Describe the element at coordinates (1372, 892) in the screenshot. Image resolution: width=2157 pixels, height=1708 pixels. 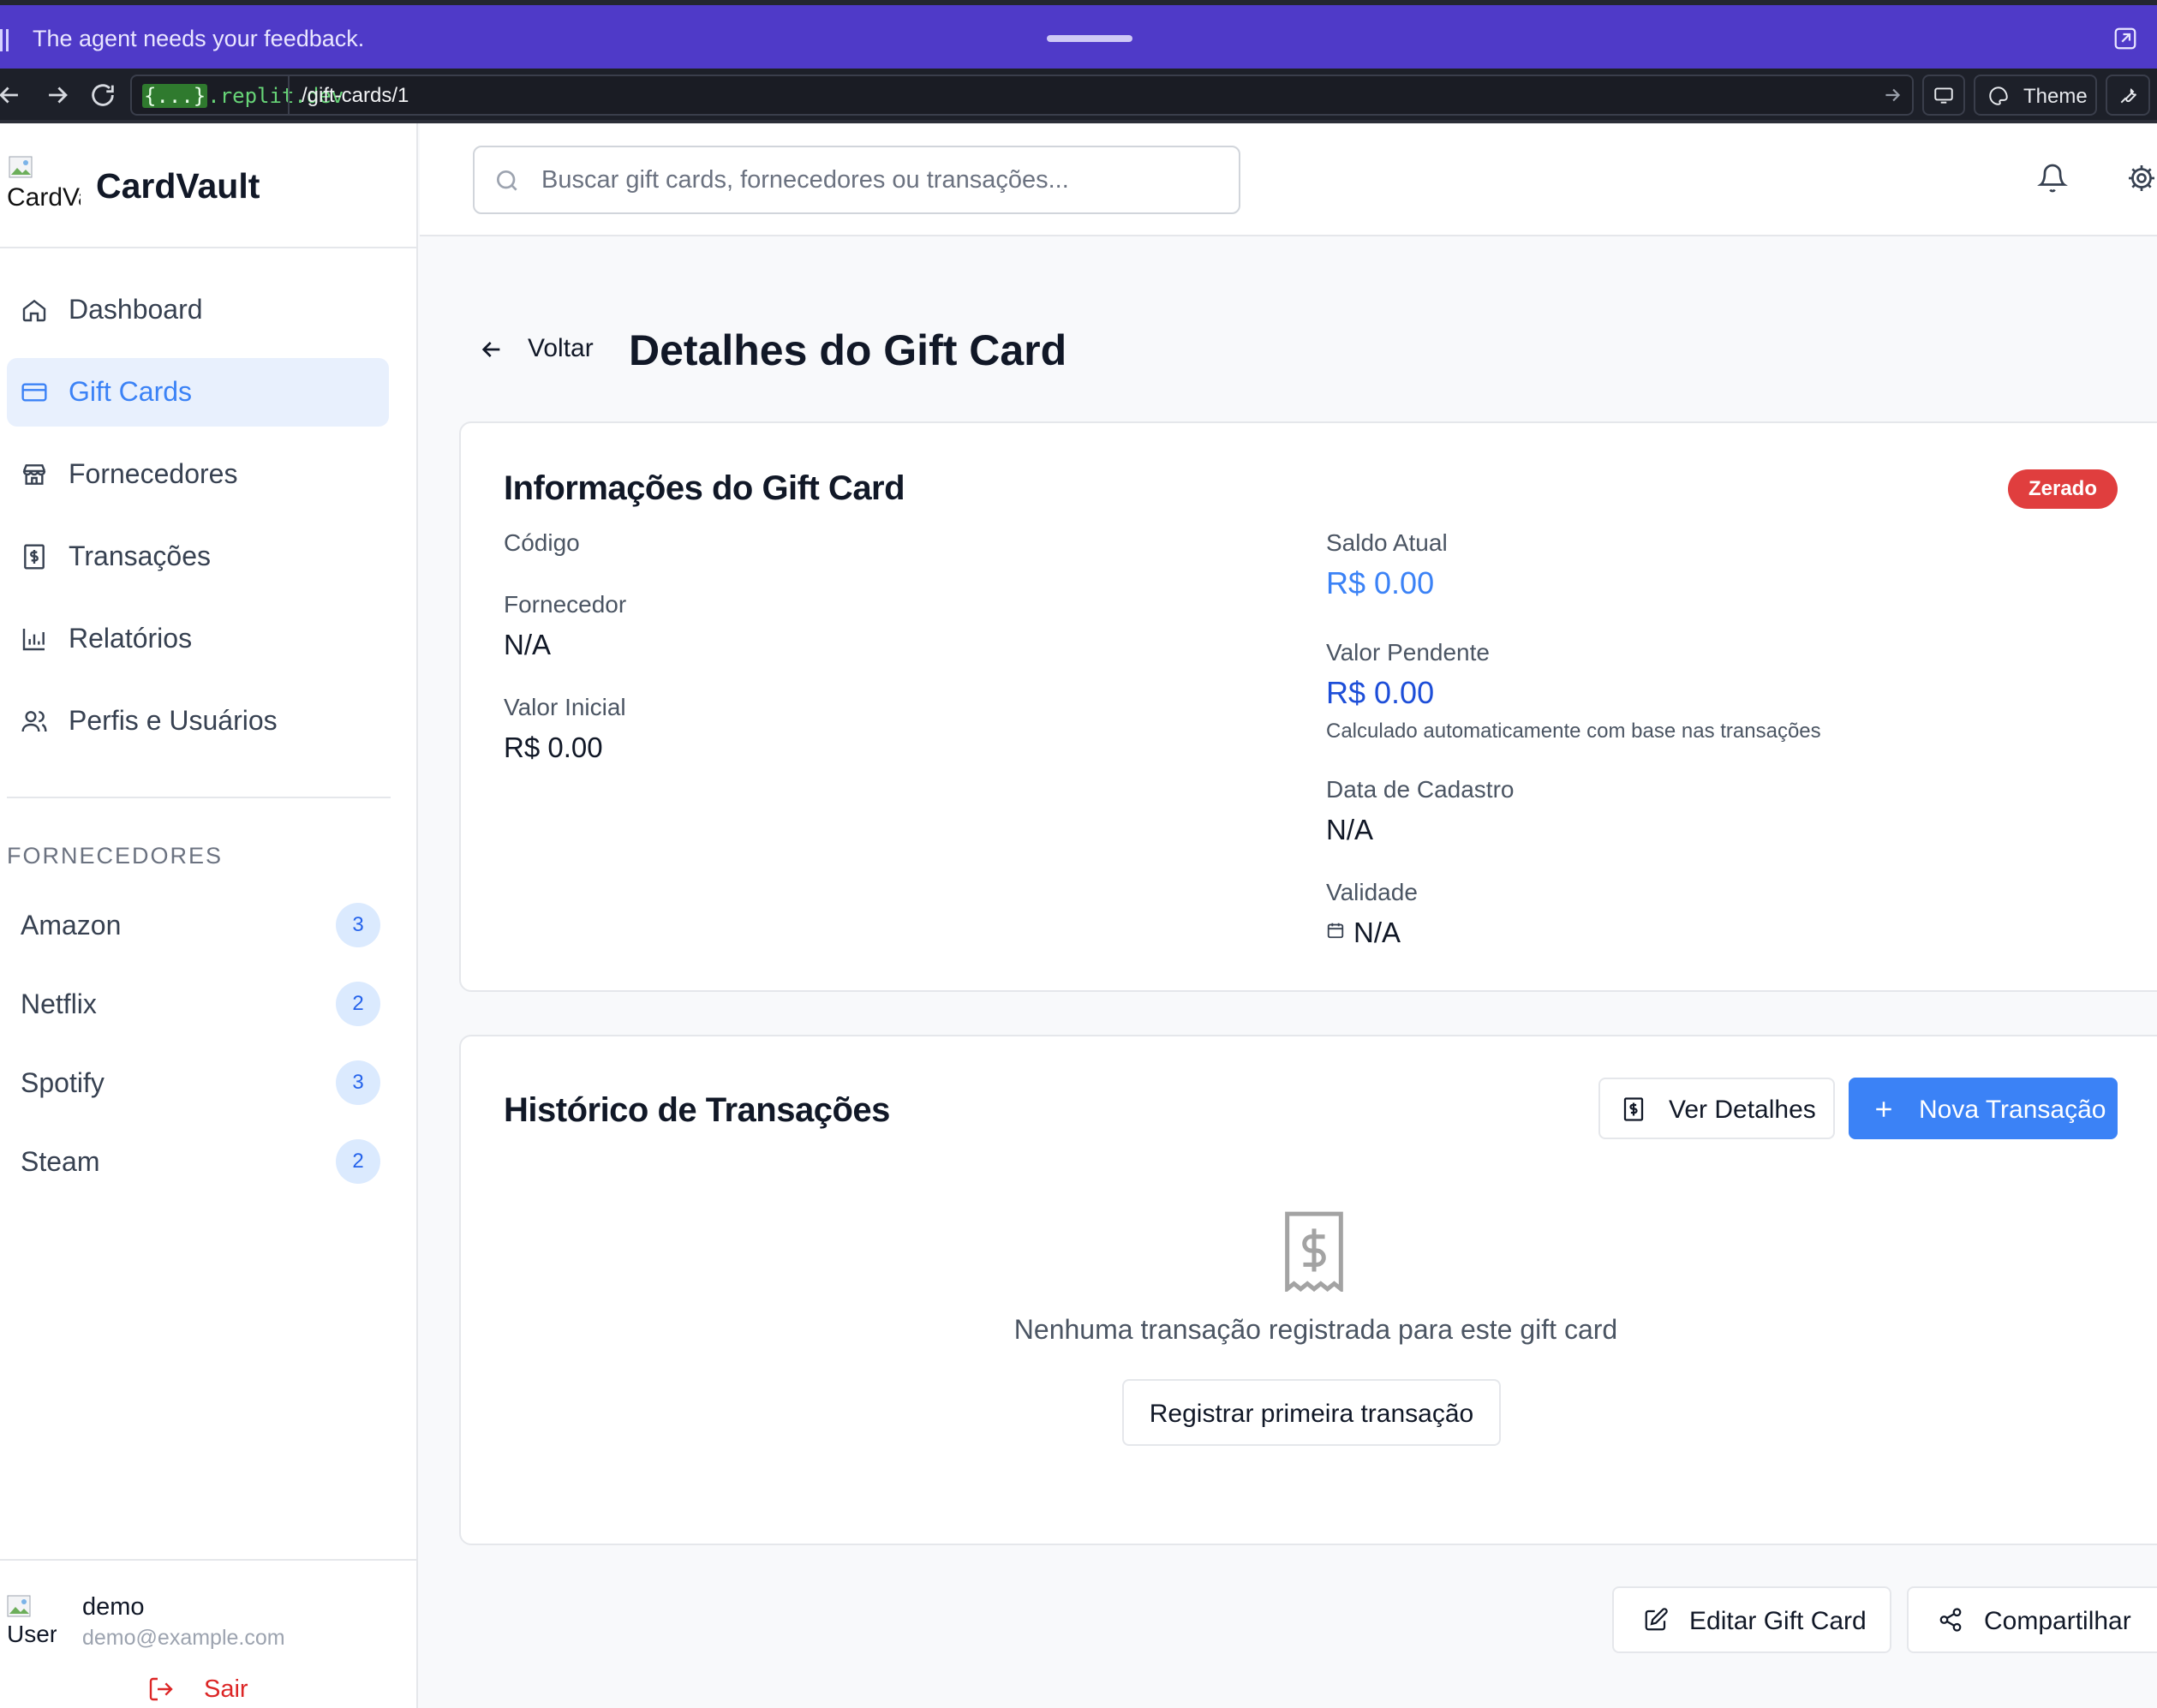
I see `validade-label: Validade` at that location.